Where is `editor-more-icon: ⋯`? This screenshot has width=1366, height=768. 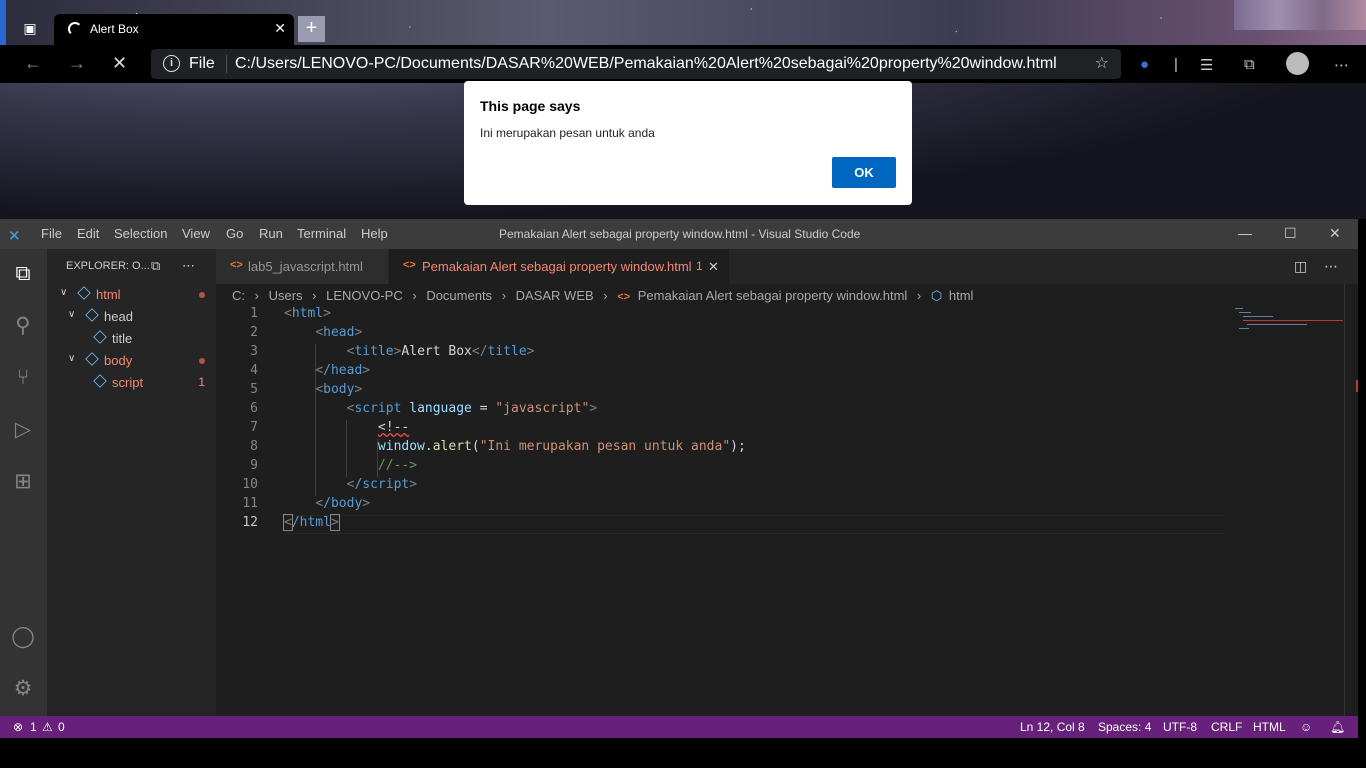
editor-more-icon: ⋯ is located at coordinates (1331, 266).